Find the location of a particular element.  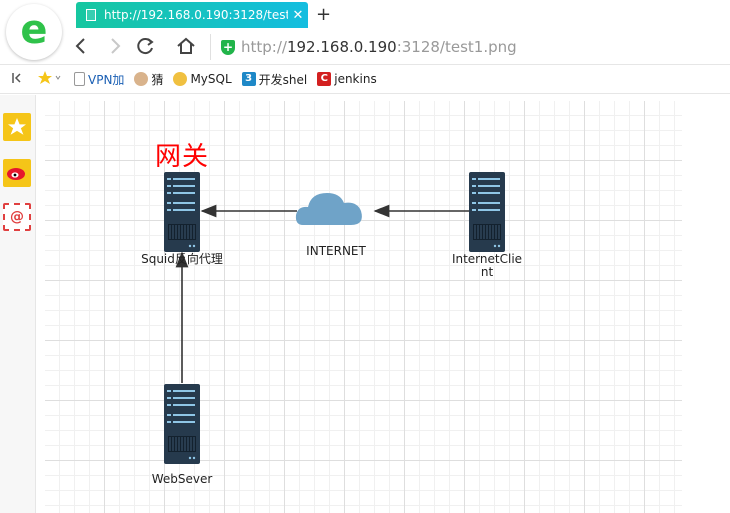

internet-cloud-icon is located at coordinates (328, 209).